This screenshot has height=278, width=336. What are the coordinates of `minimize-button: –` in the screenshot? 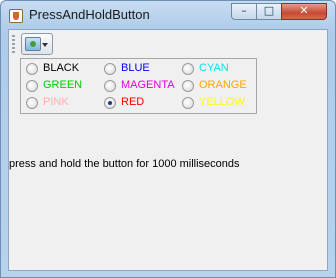 It's located at (244, 11).